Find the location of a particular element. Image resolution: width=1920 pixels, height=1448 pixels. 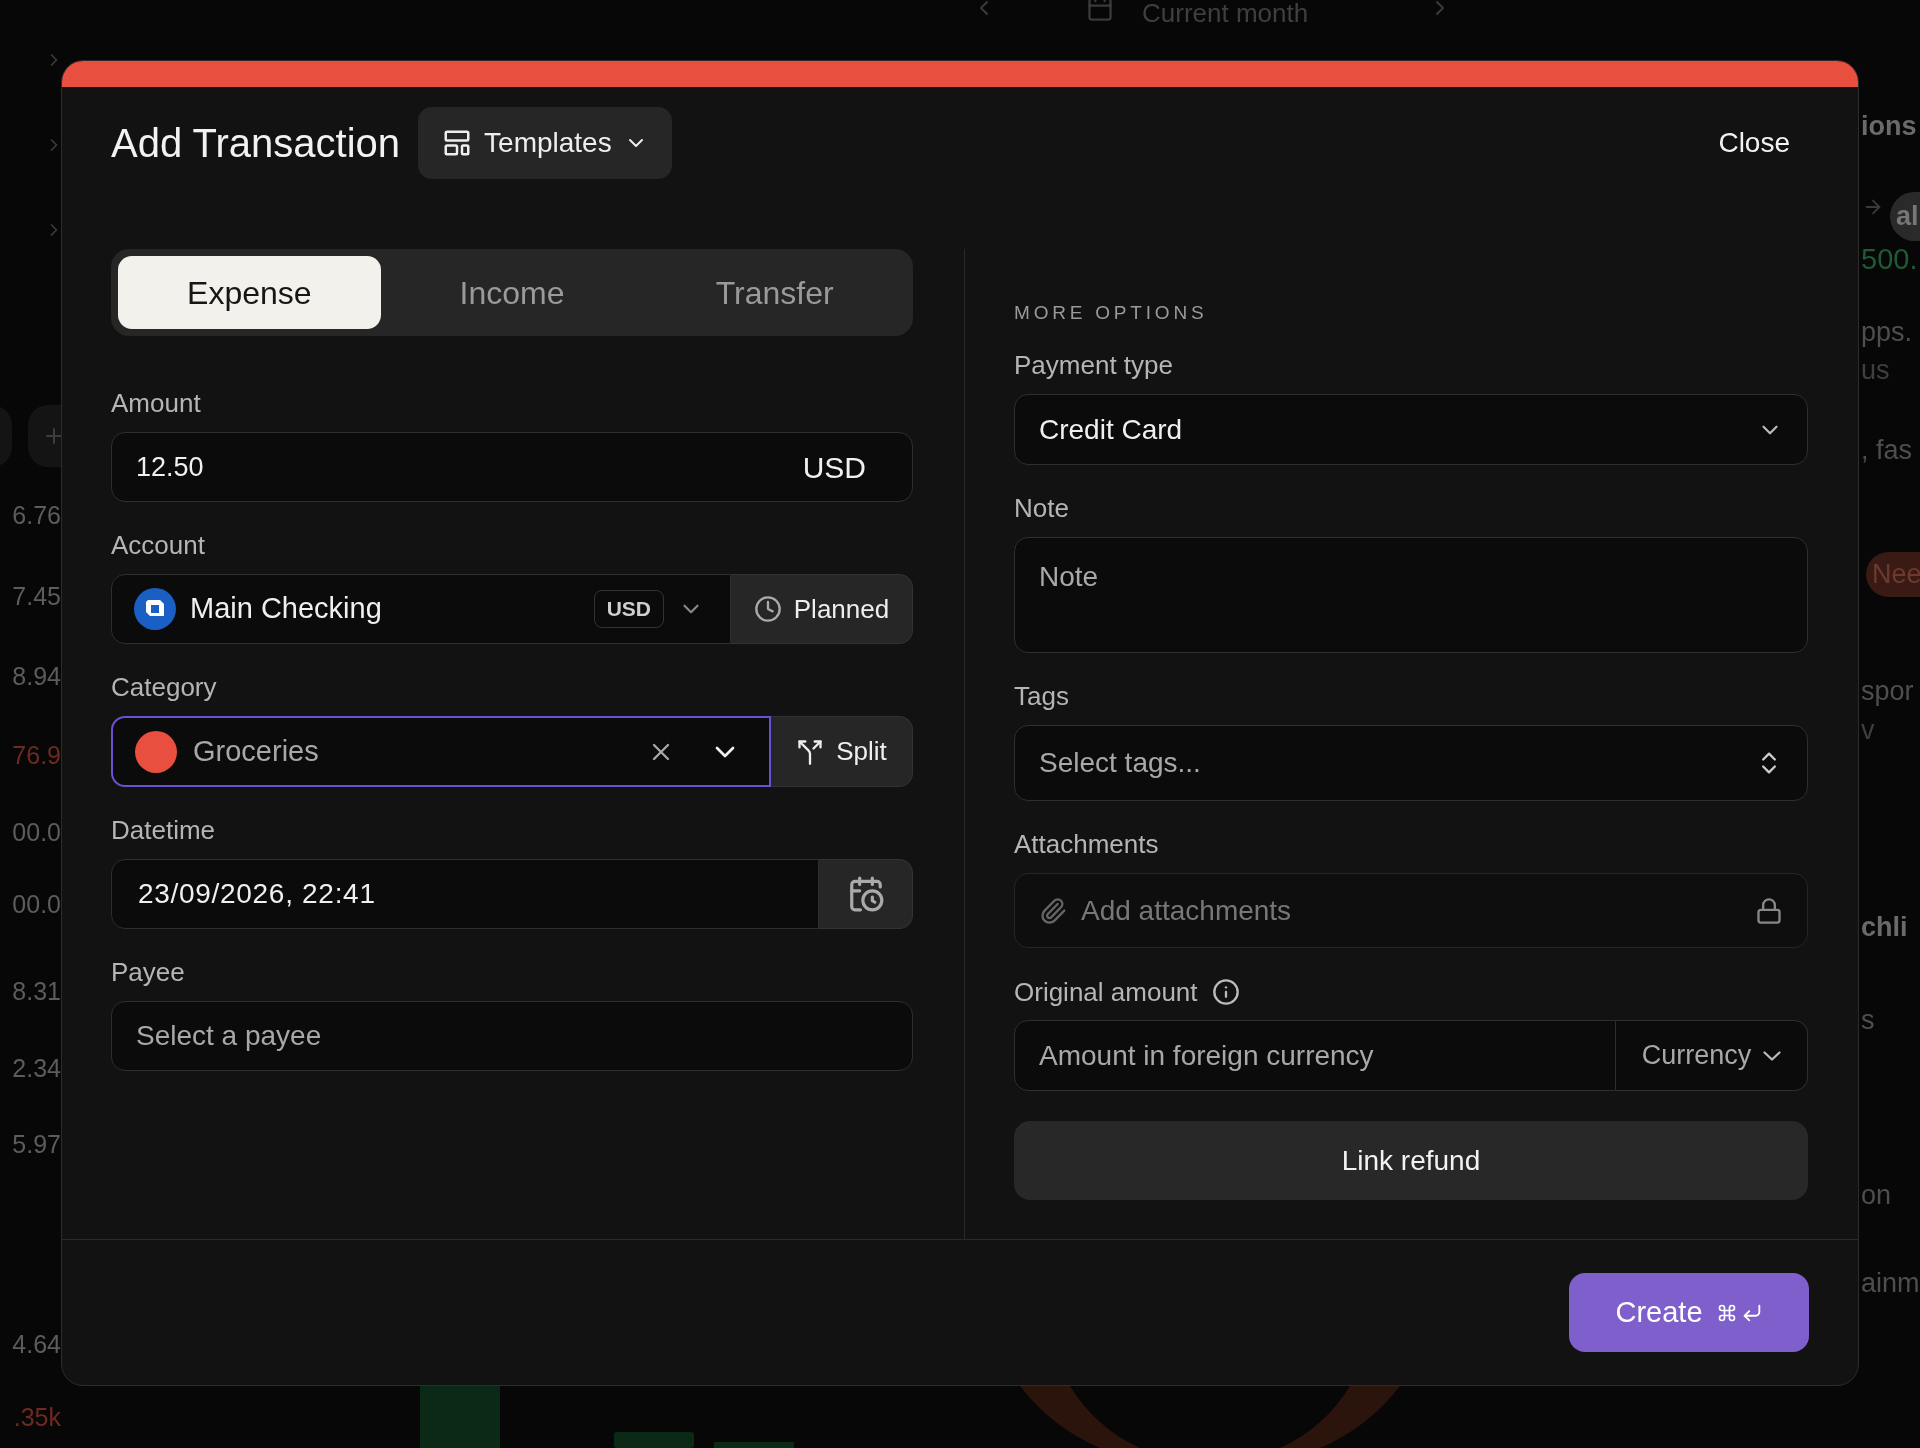

category-name: Groceries is located at coordinates (256, 751).